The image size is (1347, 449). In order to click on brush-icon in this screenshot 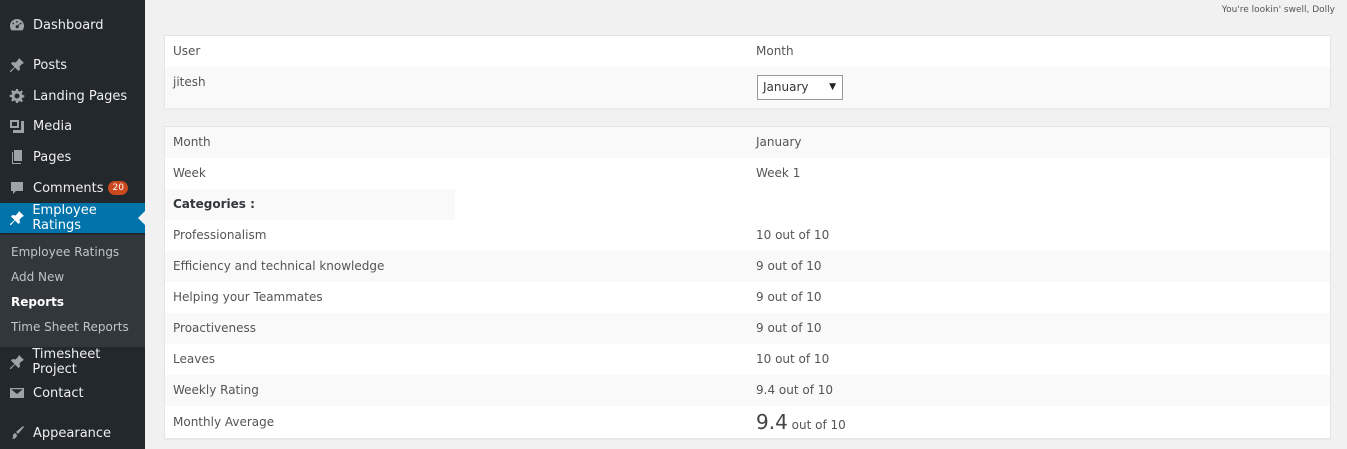, I will do `click(17, 433)`.